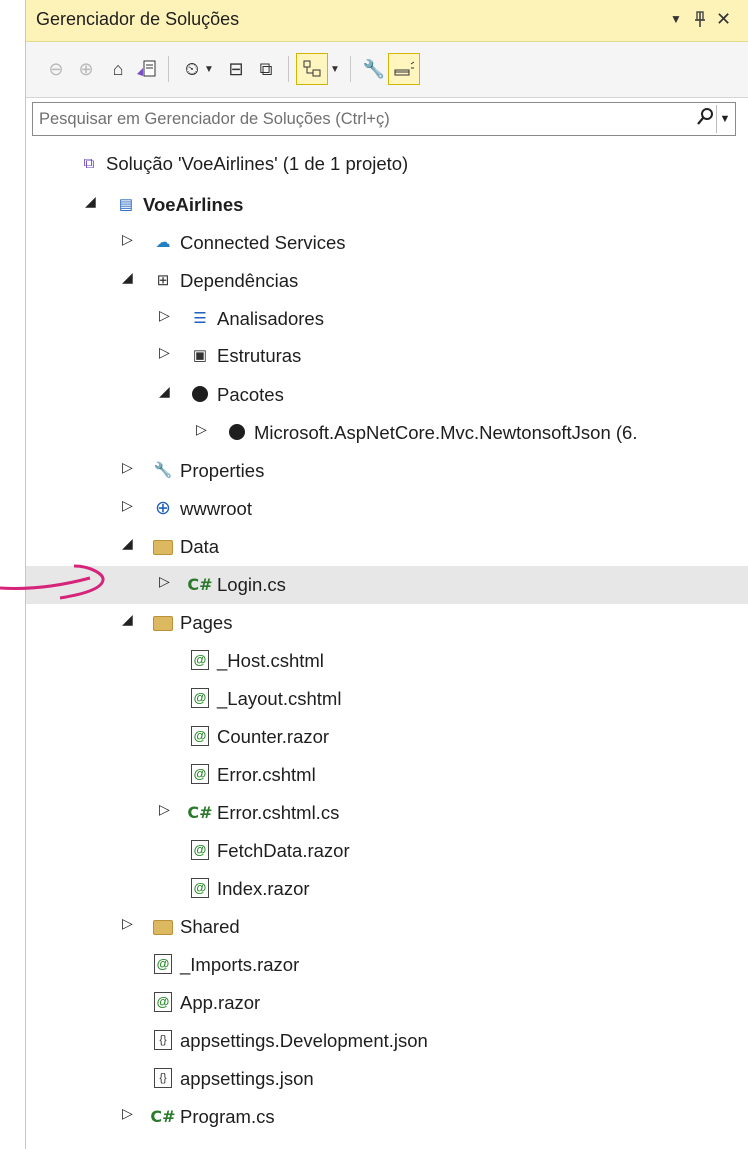 This screenshot has height=1149, width=748. What do you see at coordinates (387, 395) in the screenshot?
I see `tree-item: ◢ Pacotes` at bounding box center [387, 395].